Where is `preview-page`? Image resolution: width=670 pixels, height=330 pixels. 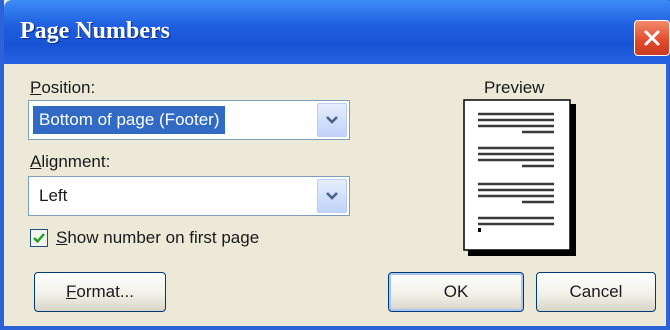
preview-page is located at coordinates (520, 178).